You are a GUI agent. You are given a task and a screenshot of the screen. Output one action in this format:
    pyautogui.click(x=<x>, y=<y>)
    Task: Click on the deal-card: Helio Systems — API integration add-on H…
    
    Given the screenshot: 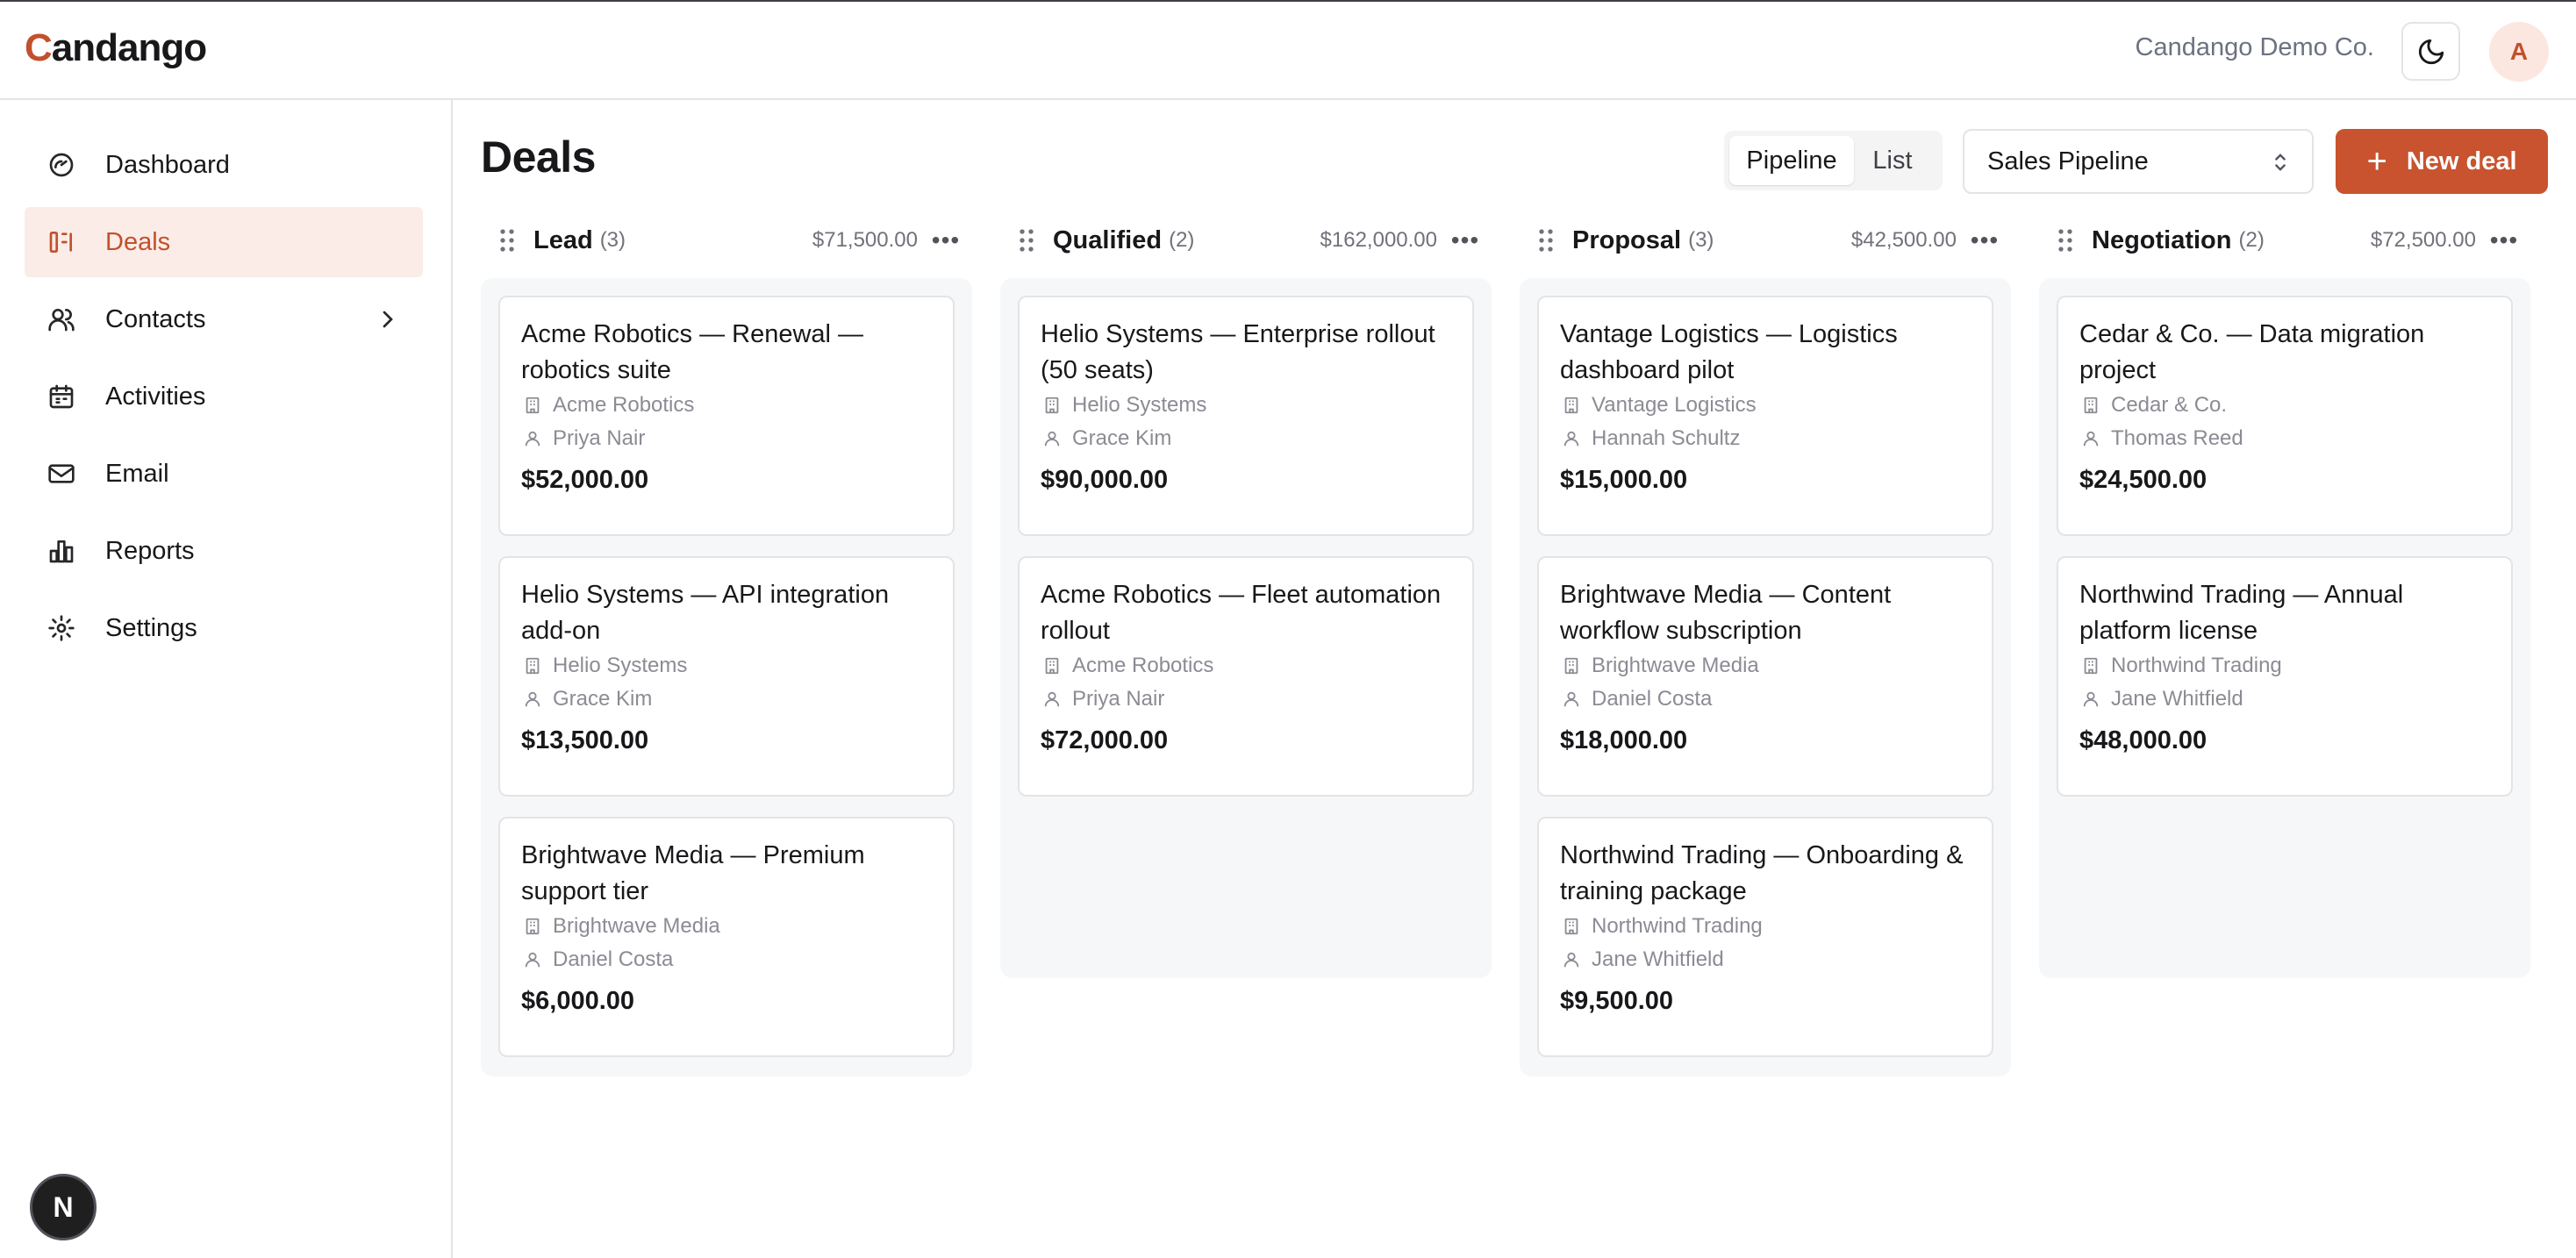 What is the action you would take?
    pyautogui.click(x=726, y=677)
    